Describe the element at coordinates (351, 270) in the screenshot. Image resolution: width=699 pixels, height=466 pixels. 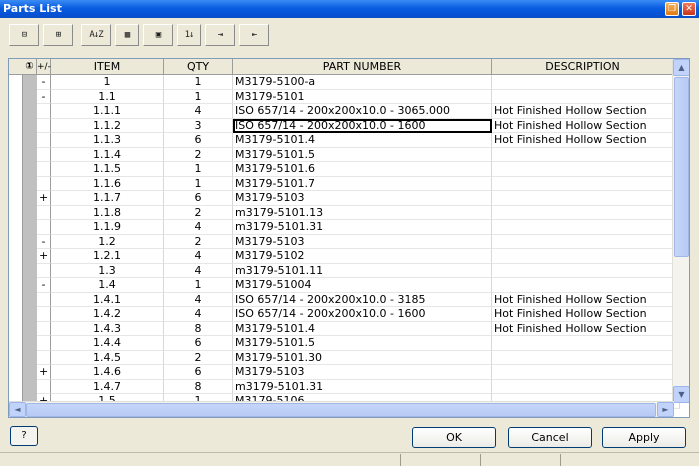
I see `table-row: 1.3 4 m3179-5101.11` at that location.